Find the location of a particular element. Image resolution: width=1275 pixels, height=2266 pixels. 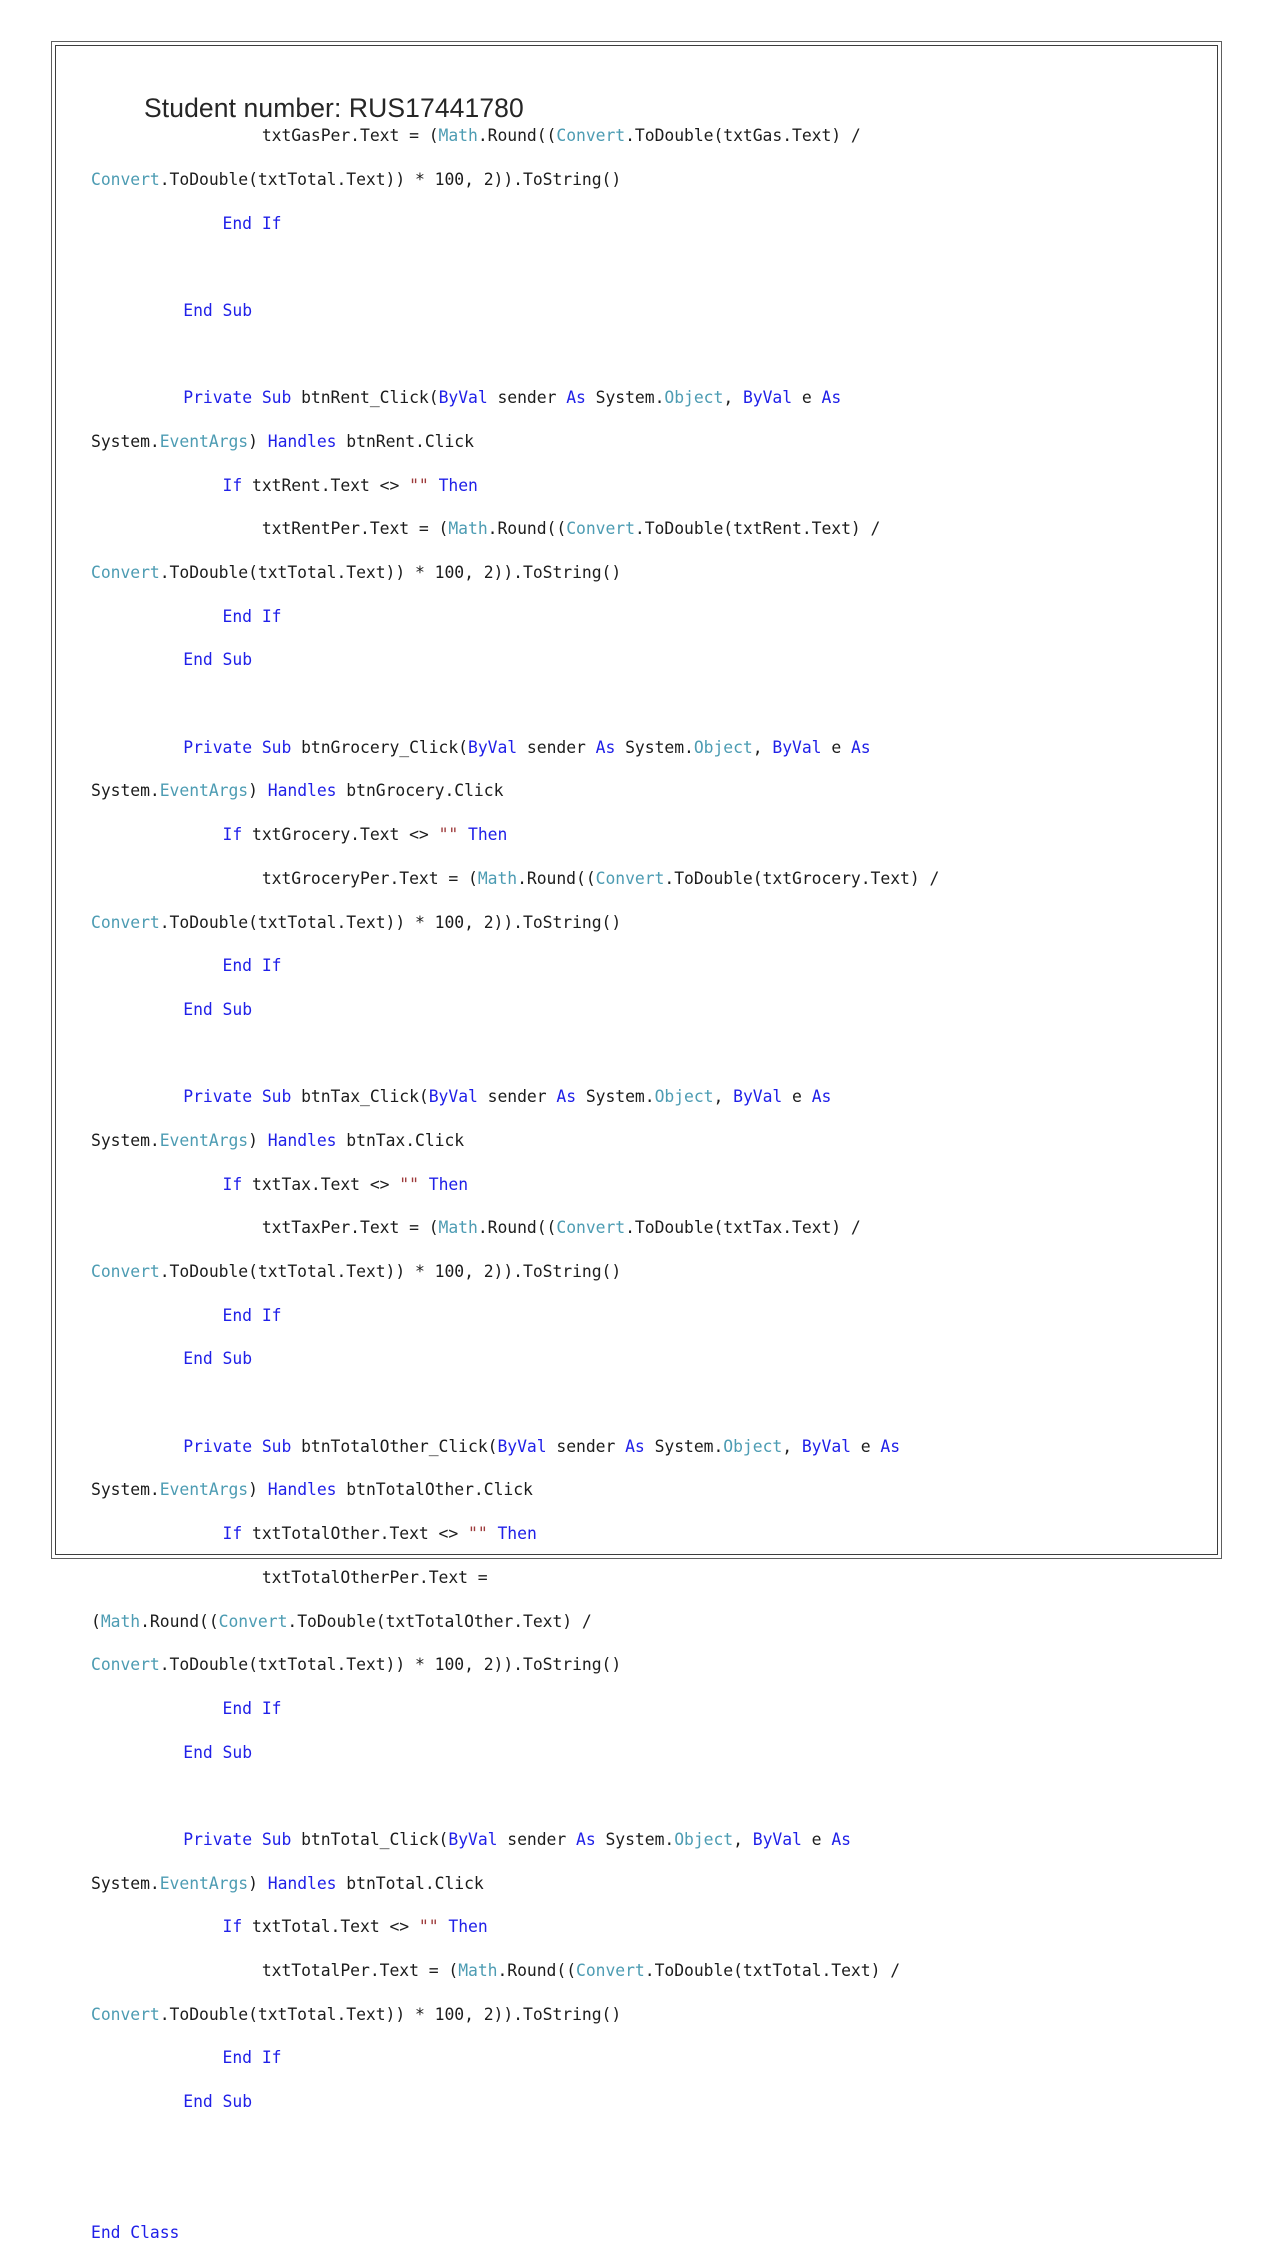

code-token: , is located at coordinates (733, 398).